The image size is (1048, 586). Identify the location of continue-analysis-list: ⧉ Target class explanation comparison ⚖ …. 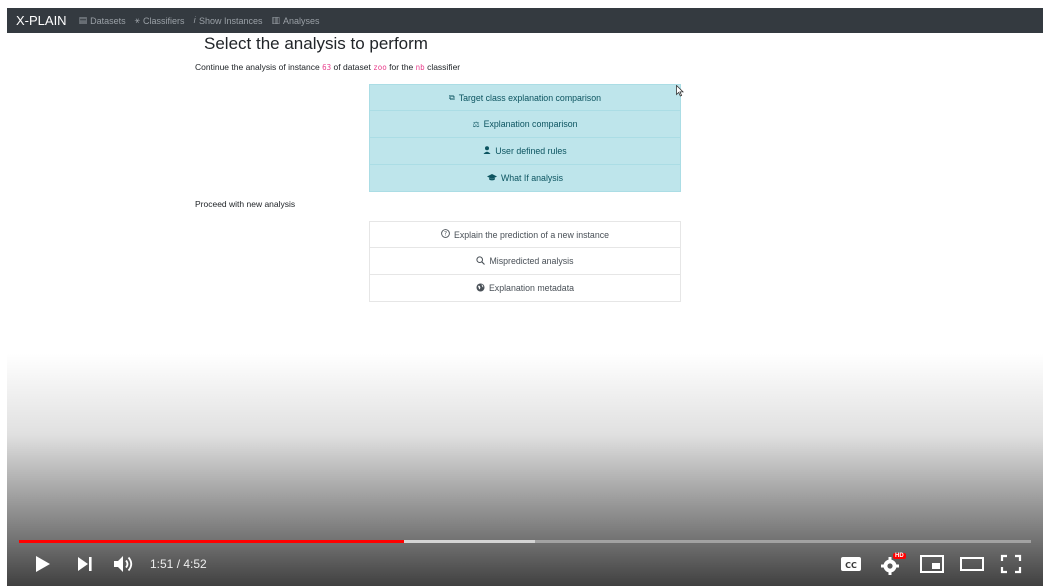
(525, 138).